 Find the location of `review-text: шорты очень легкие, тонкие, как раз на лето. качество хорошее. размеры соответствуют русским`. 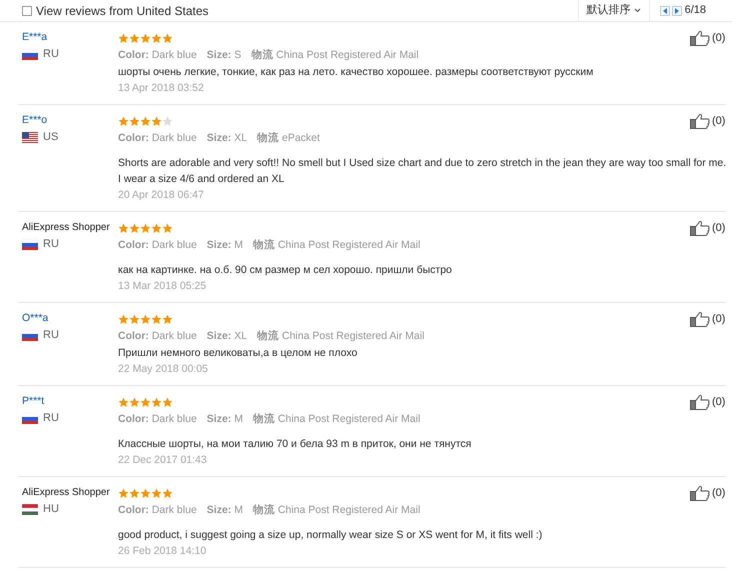

review-text: шорты очень легкие, тонкие, как раз на лето. качество хорошее. размеры соответствуют русским is located at coordinates (356, 72).